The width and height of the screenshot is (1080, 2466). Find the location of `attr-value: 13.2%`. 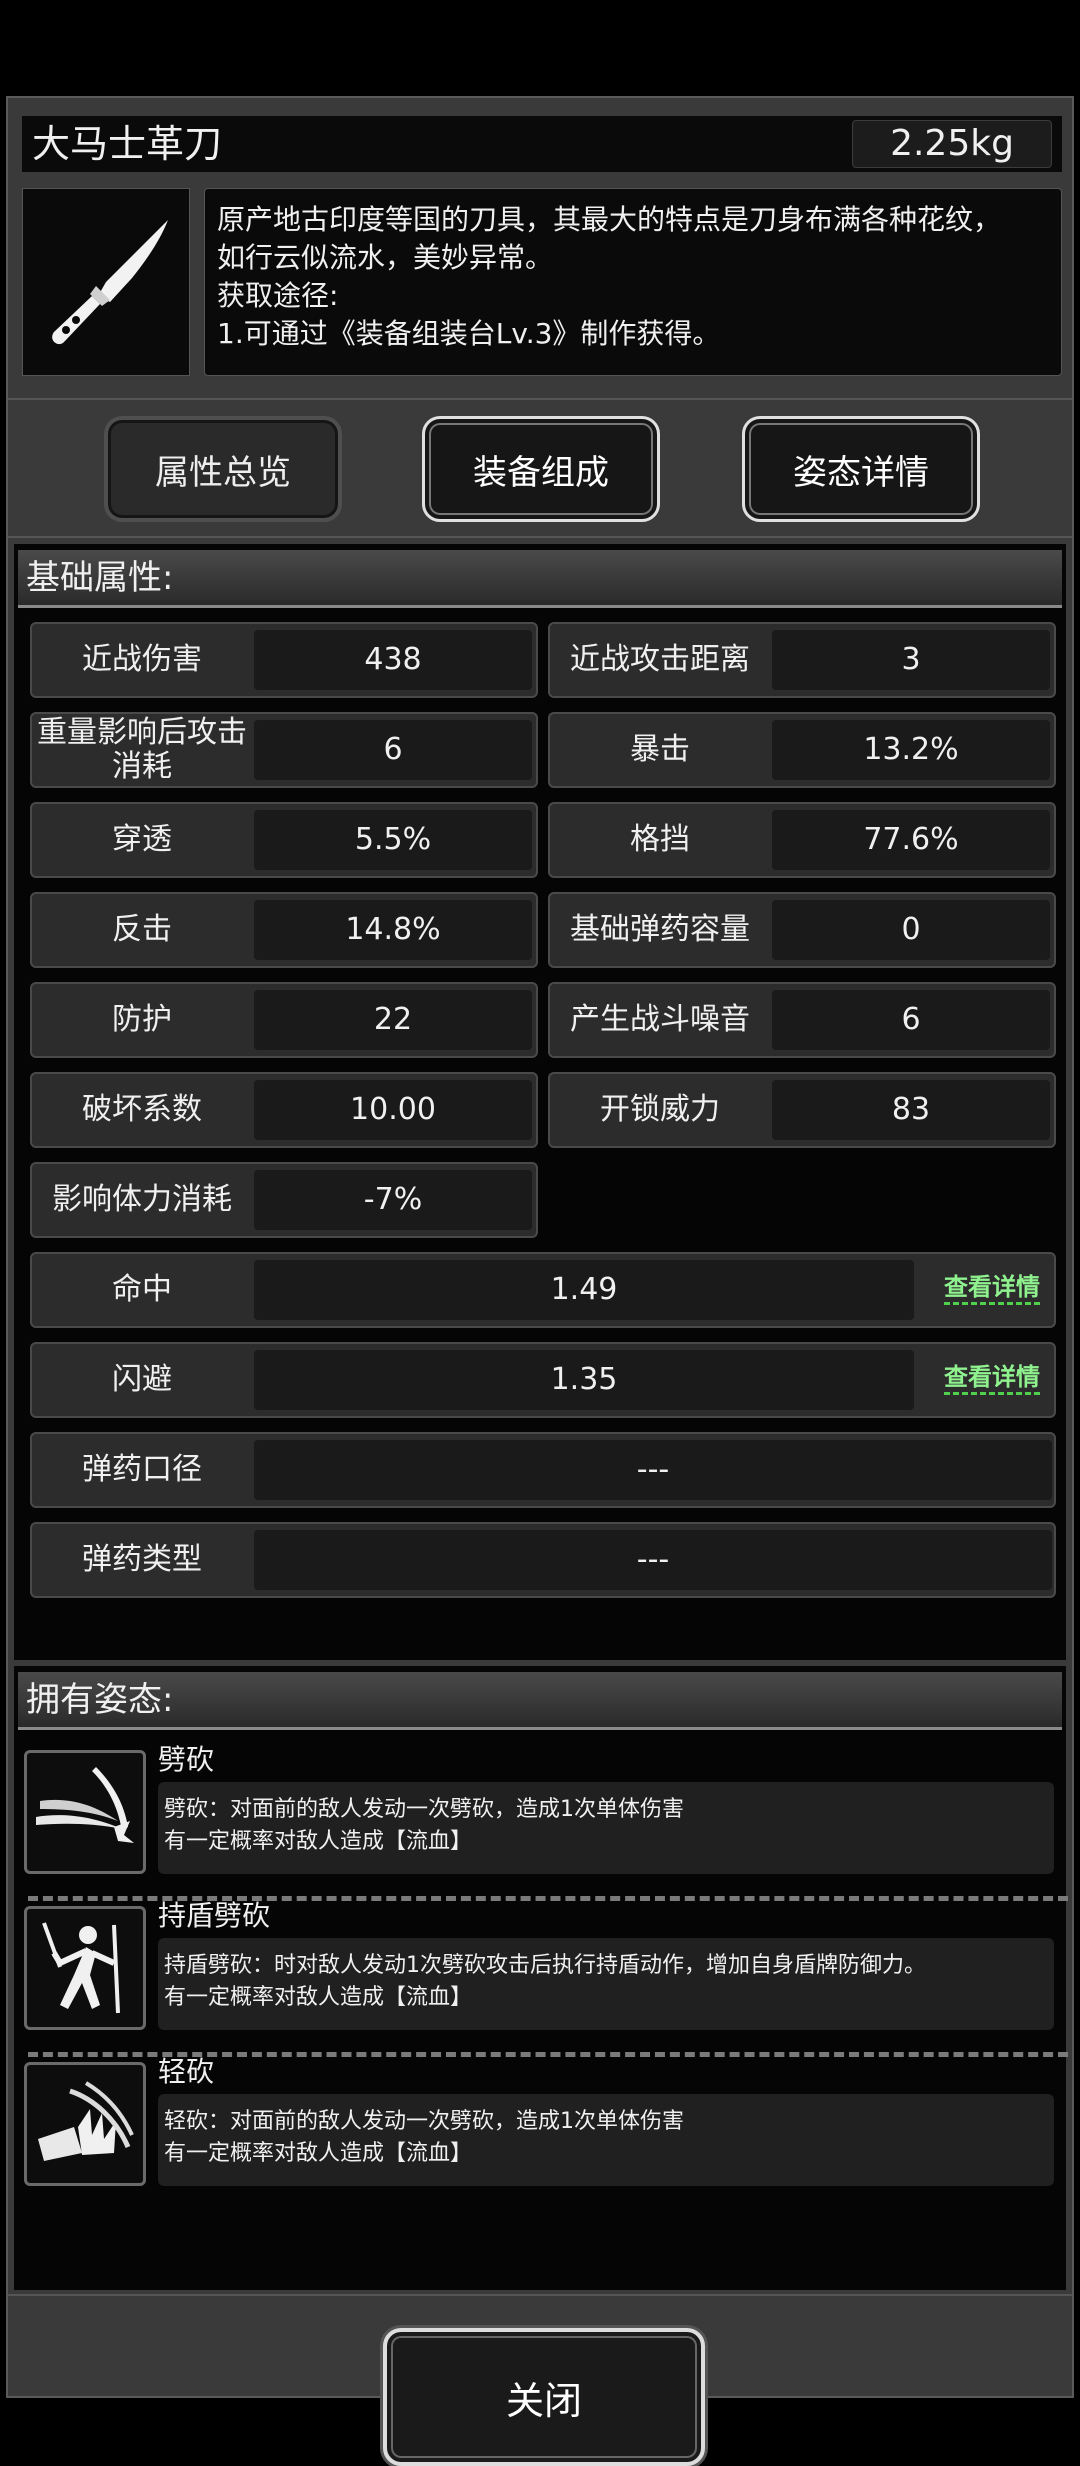

attr-value: 13.2% is located at coordinates (911, 750).